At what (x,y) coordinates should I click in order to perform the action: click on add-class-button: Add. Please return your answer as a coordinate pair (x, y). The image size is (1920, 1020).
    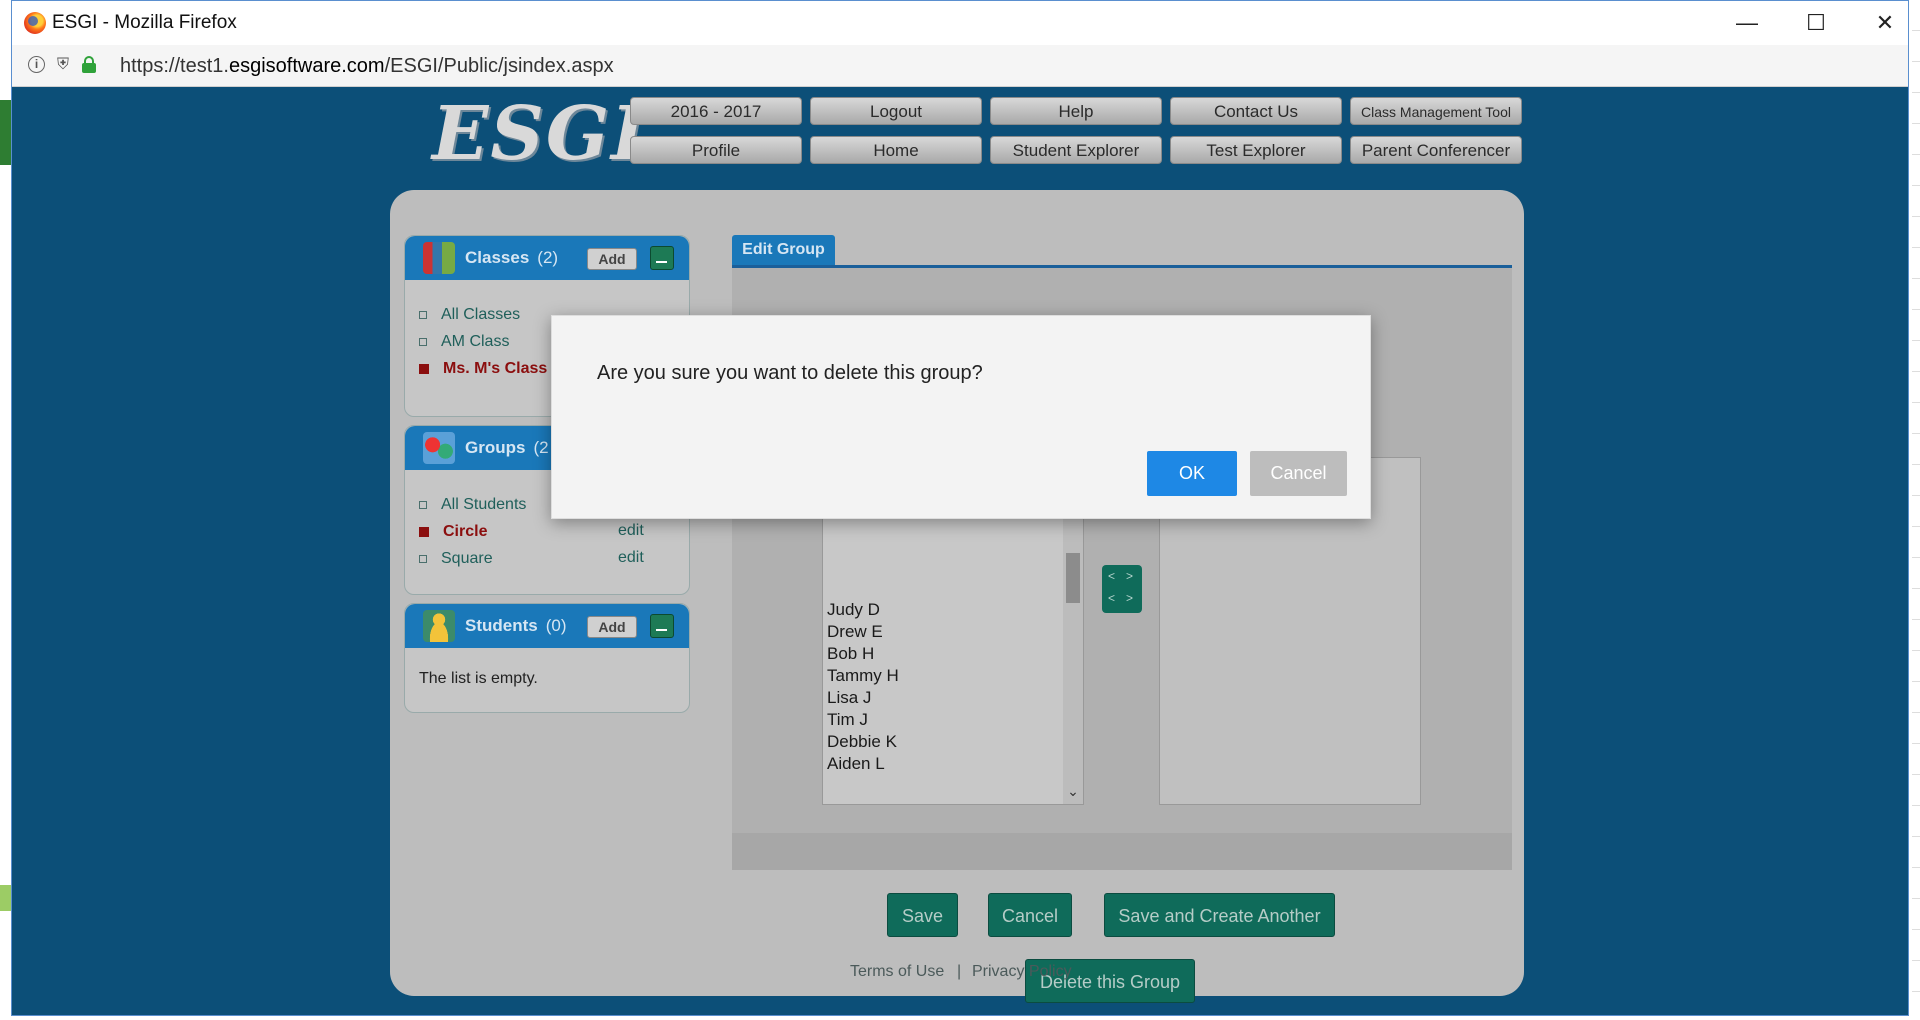
    Looking at the image, I should click on (612, 259).